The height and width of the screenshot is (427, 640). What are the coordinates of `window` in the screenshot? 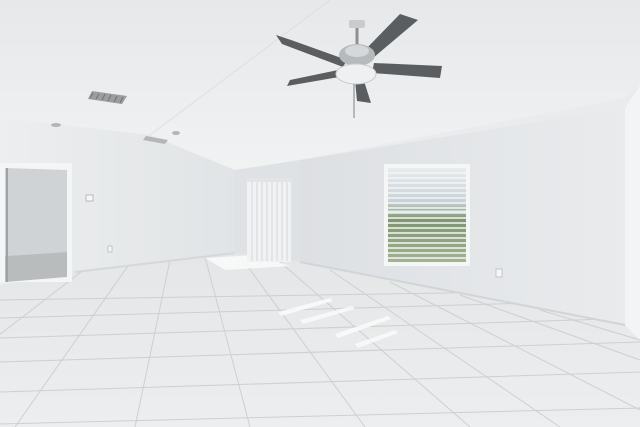 It's located at (427, 215).